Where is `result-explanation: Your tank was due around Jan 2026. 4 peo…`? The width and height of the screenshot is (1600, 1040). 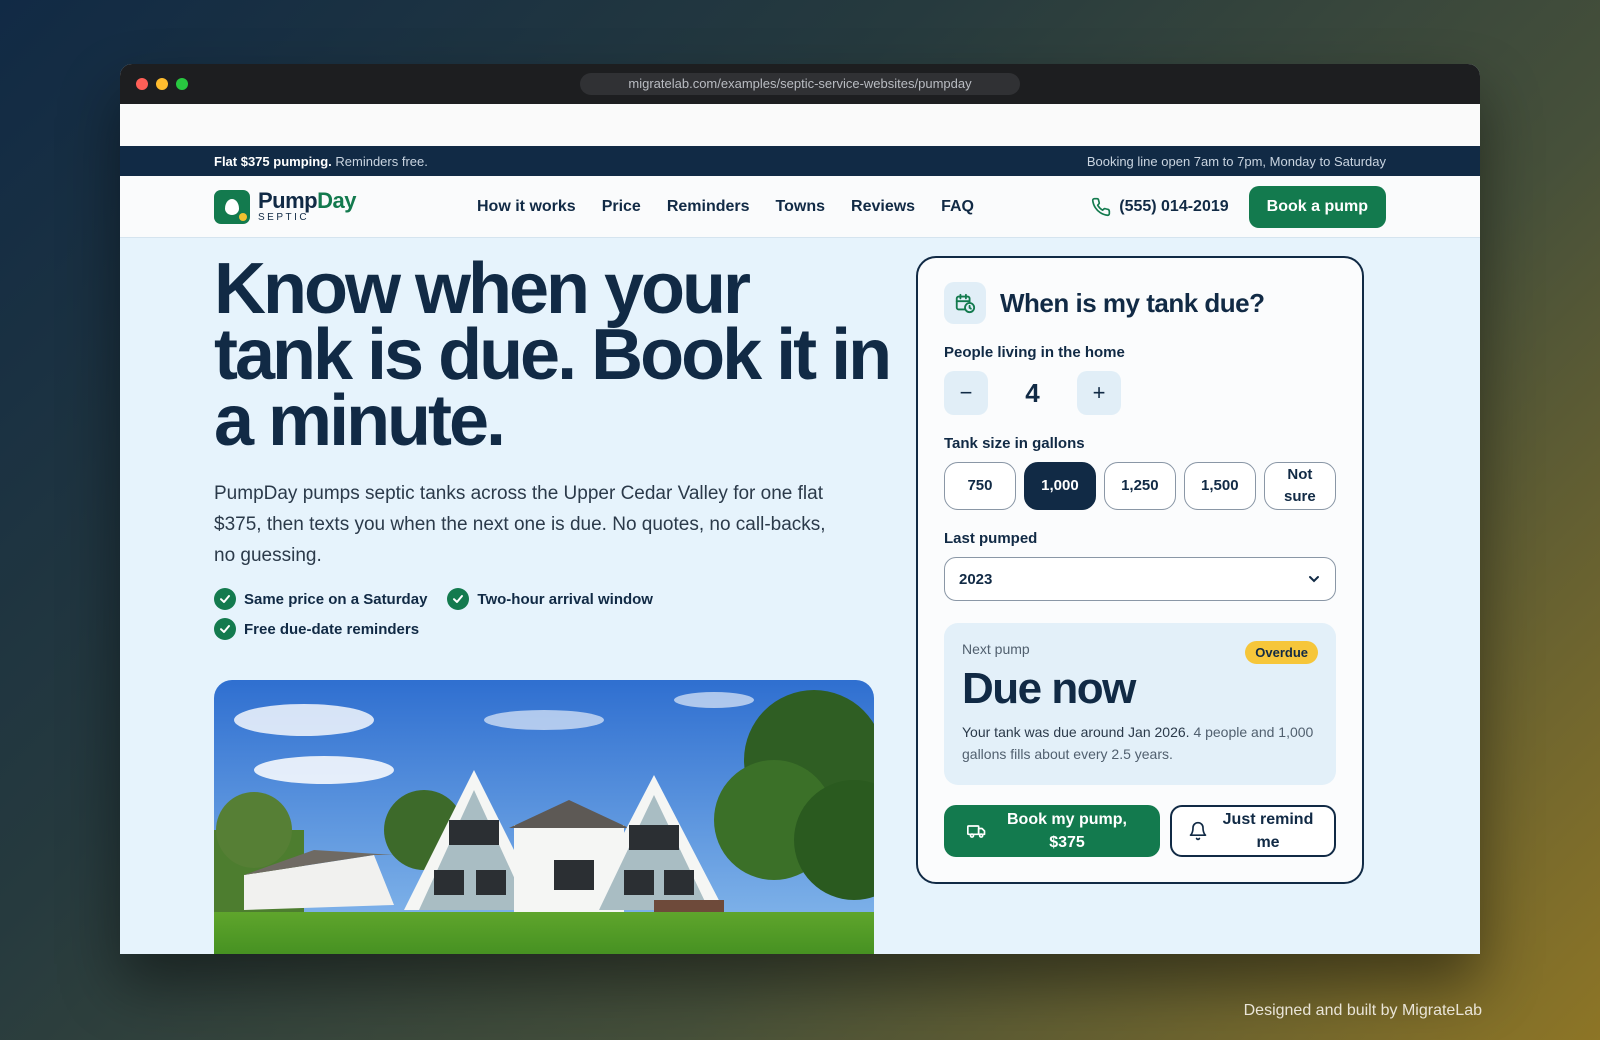 result-explanation: Your tank was due around Jan 2026. 4 peo… is located at coordinates (1140, 743).